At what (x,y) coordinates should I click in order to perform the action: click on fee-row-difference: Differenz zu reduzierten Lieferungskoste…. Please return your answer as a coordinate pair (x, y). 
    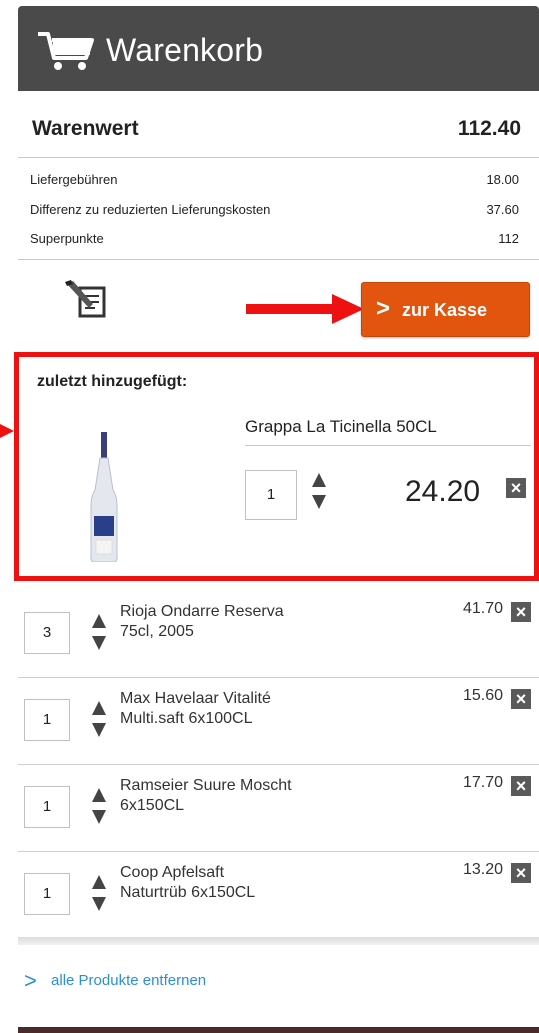
    Looking at the image, I should click on (274, 209).